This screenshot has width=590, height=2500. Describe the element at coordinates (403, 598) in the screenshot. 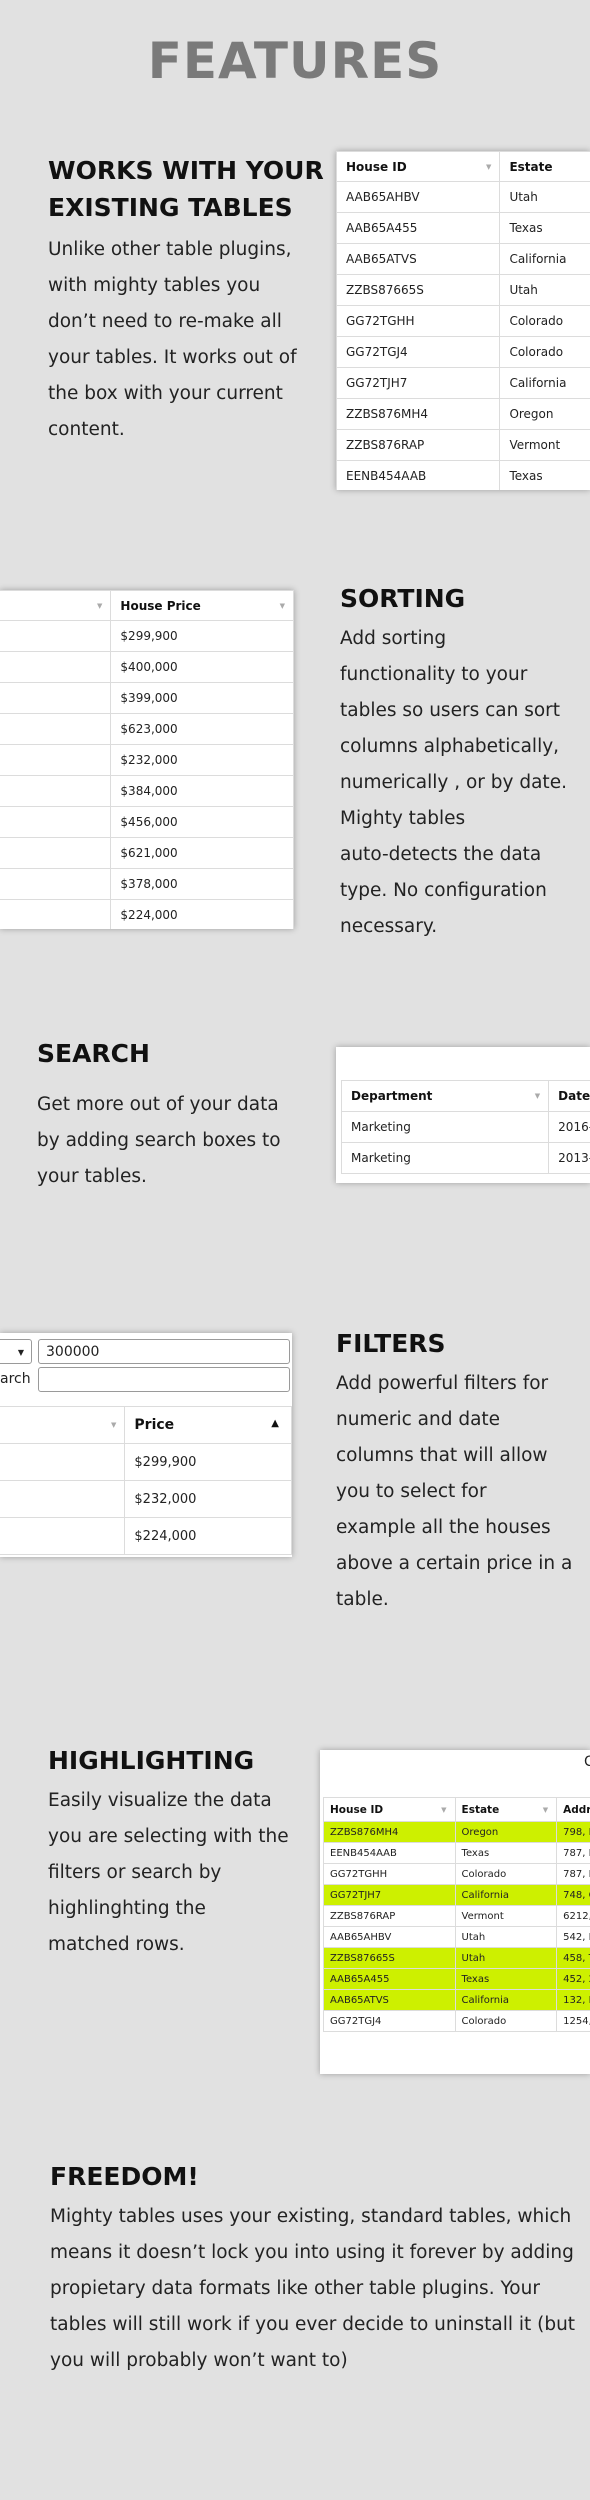

I see `sorting-heading: SORTING` at that location.